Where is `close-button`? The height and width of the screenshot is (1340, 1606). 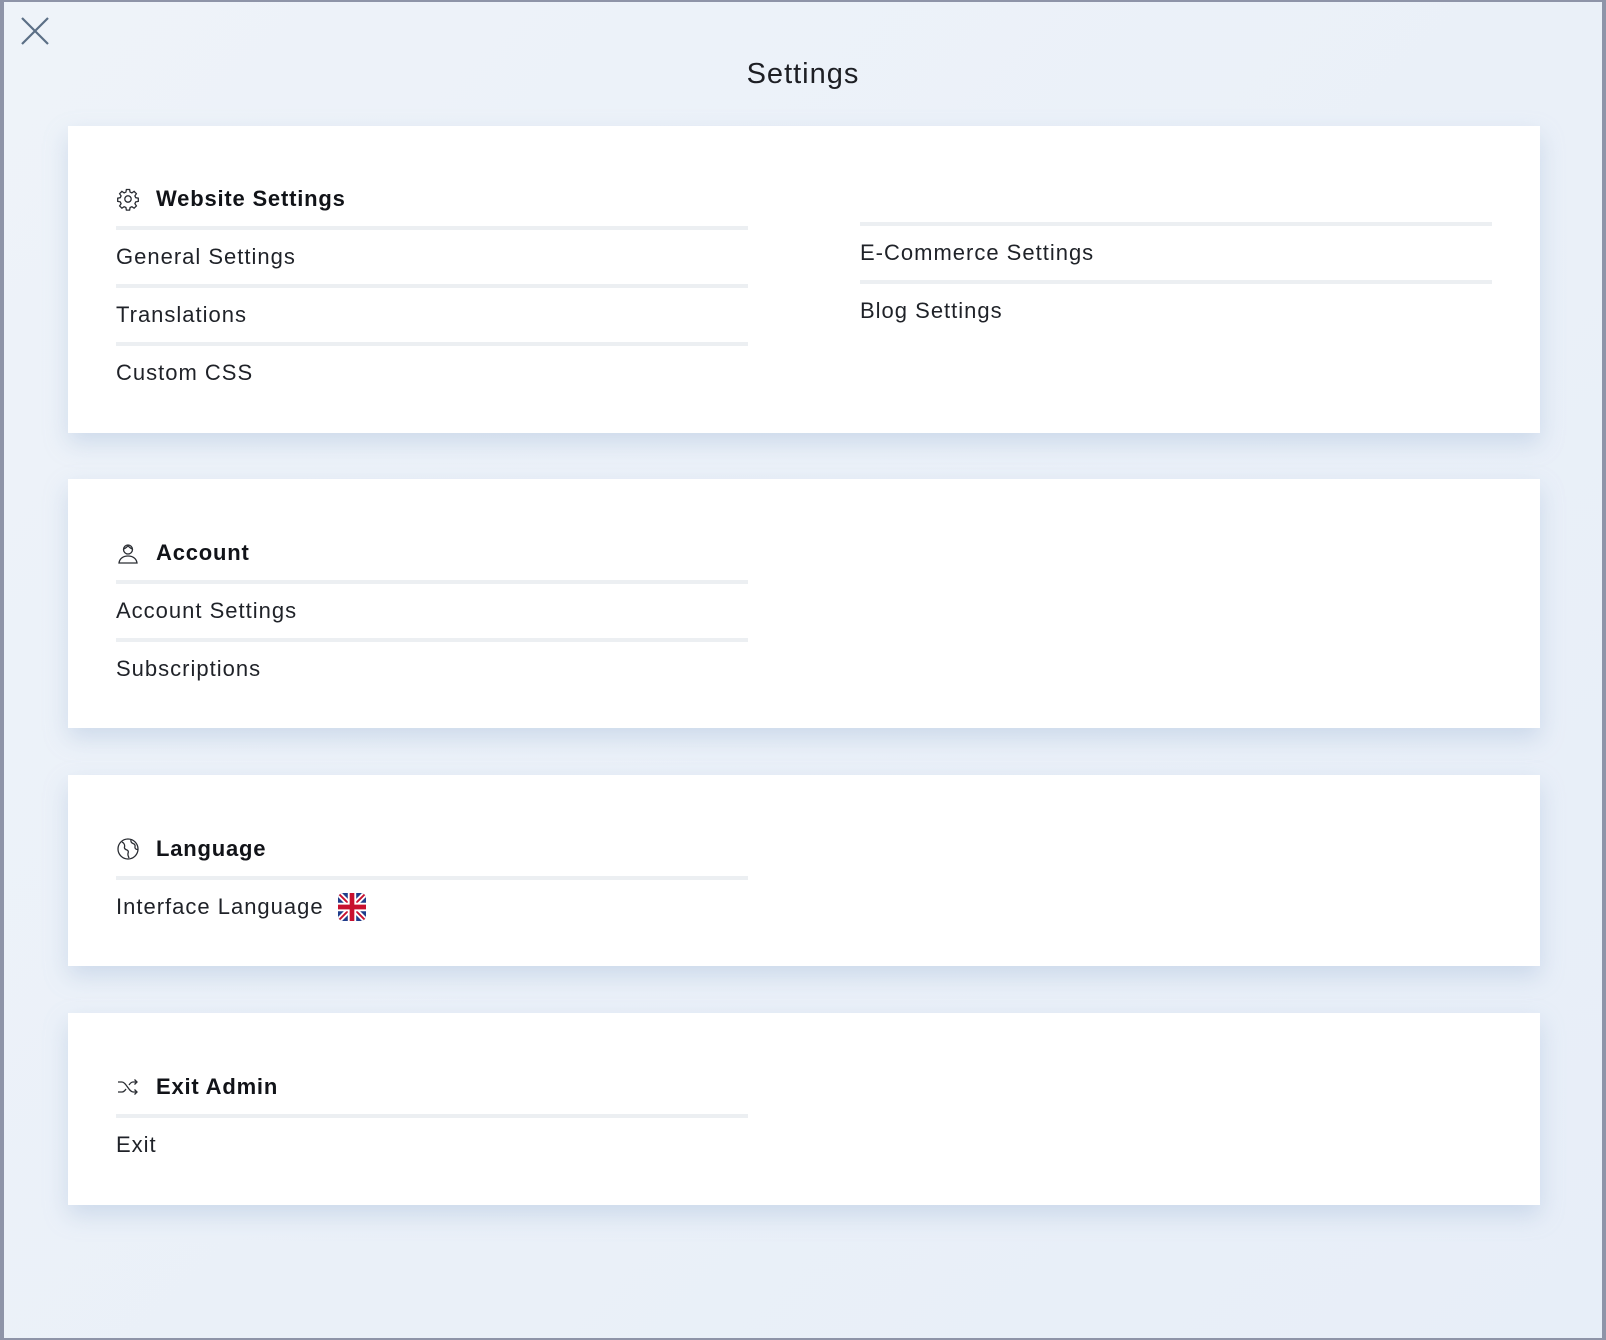 close-button is located at coordinates (36, 32).